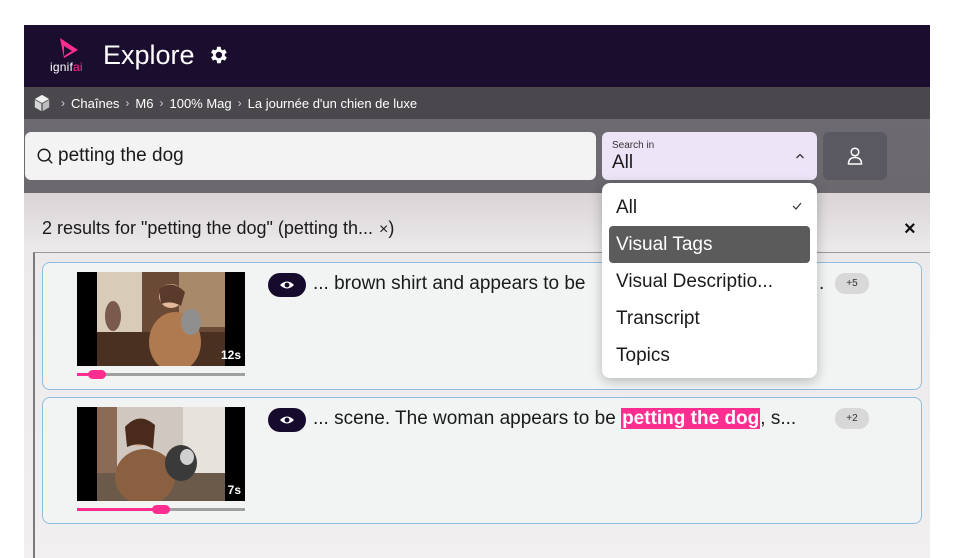 This screenshot has width=957, height=558. What do you see at coordinates (332, 103) in the screenshot?
I see `breadcrumb-item-episode: La journée d'un chien de luxe` at bounding box center [332, 103].